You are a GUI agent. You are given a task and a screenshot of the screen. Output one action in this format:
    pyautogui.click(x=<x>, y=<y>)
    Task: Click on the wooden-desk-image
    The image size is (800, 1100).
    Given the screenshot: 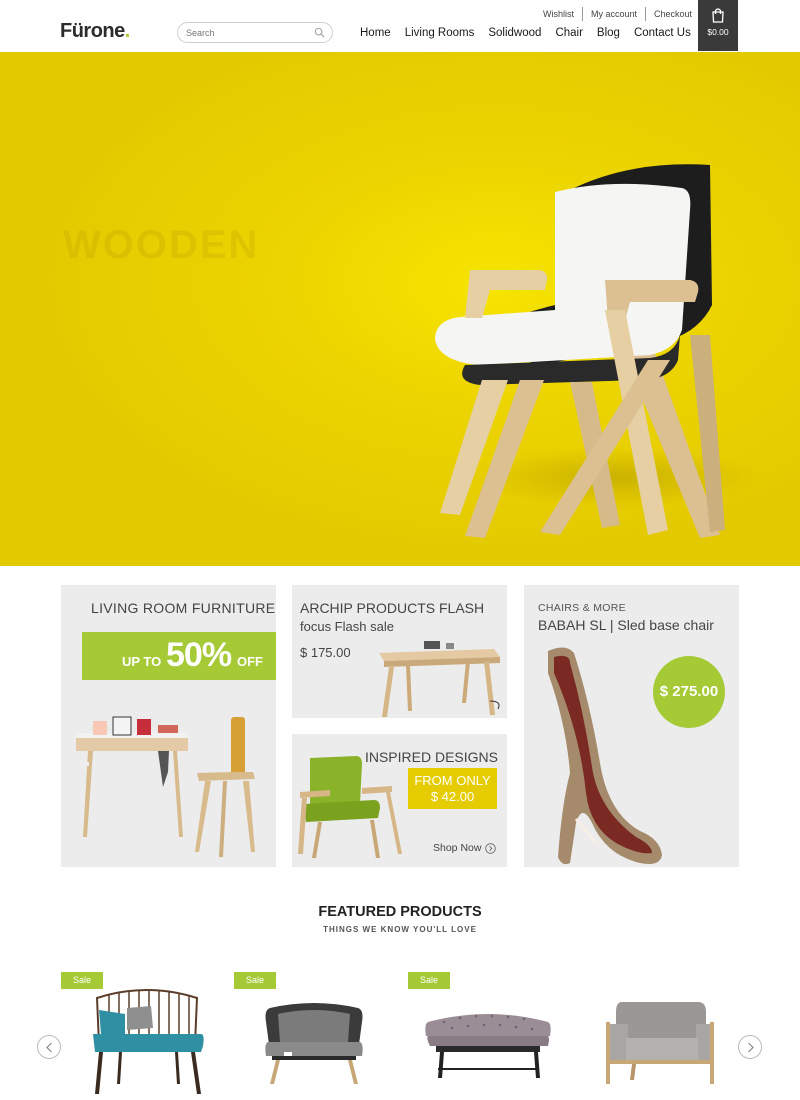 What is the action you would take?
    pyautogui.click(x=439, y=679)
    